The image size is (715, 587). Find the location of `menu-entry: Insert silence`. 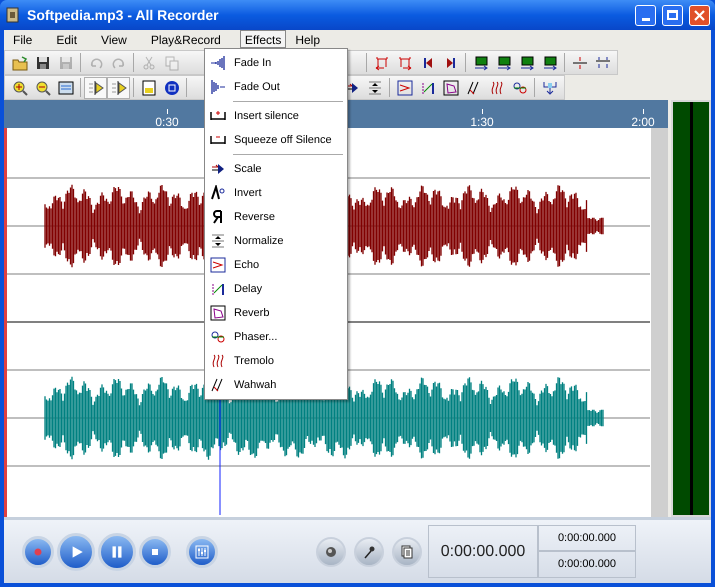

menu-entry: Insert silence is located at coordinates (276, 116).